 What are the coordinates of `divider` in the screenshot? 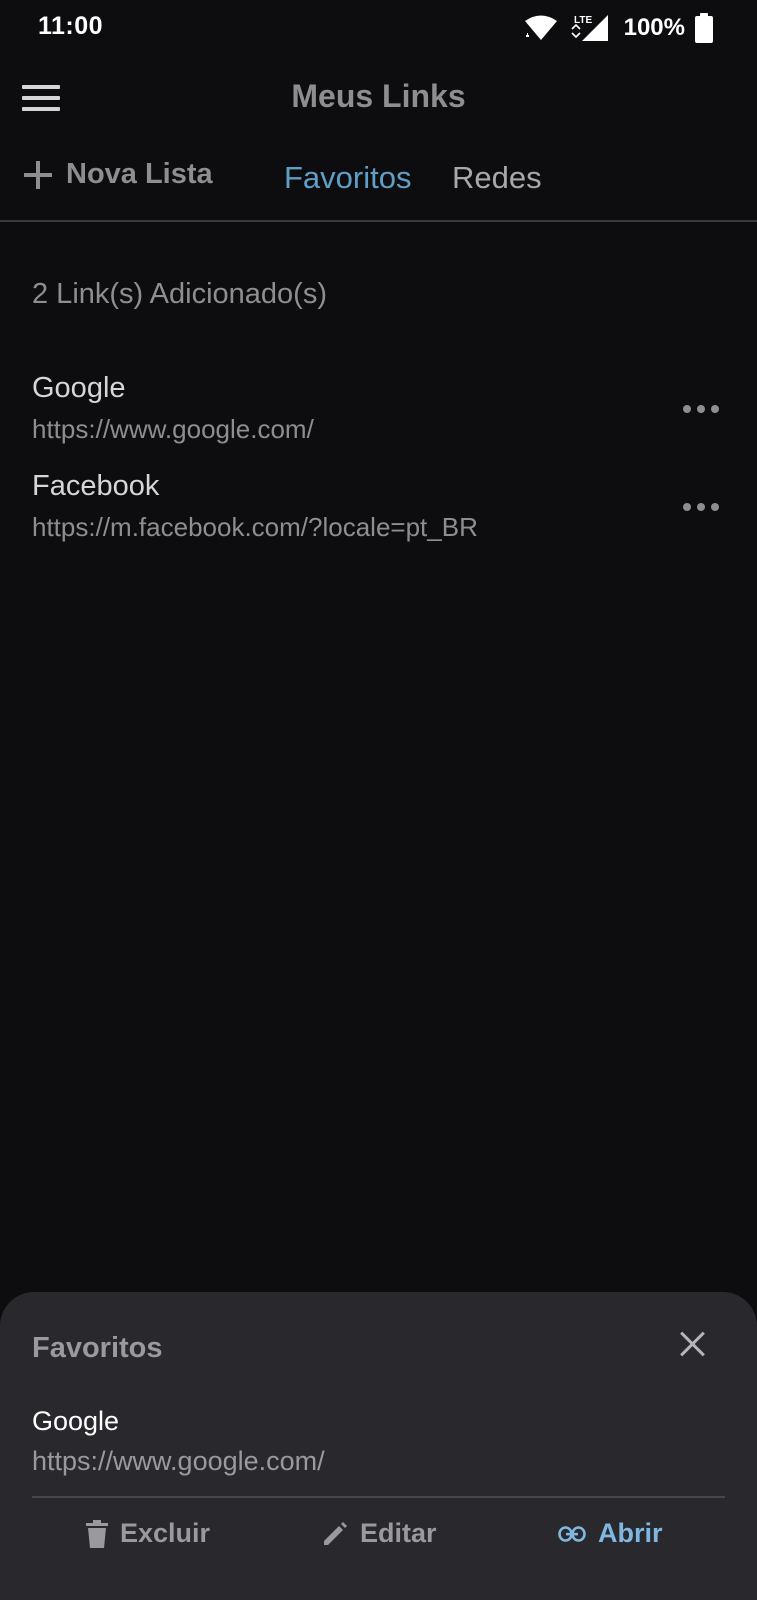 It's located at (378, 1497).